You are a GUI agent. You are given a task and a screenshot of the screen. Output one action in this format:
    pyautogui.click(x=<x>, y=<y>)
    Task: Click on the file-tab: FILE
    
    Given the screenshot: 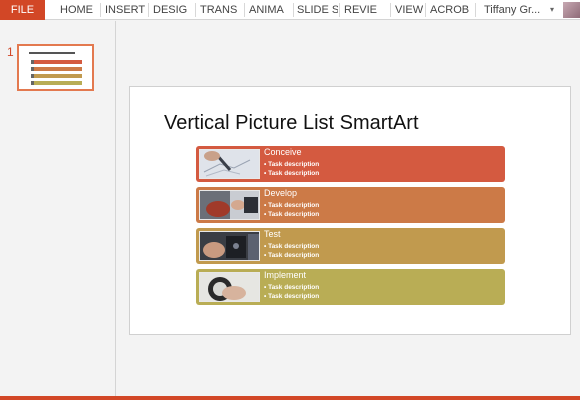 What is the action you would take?
    pyautogui.click(x=22, y=10)
    